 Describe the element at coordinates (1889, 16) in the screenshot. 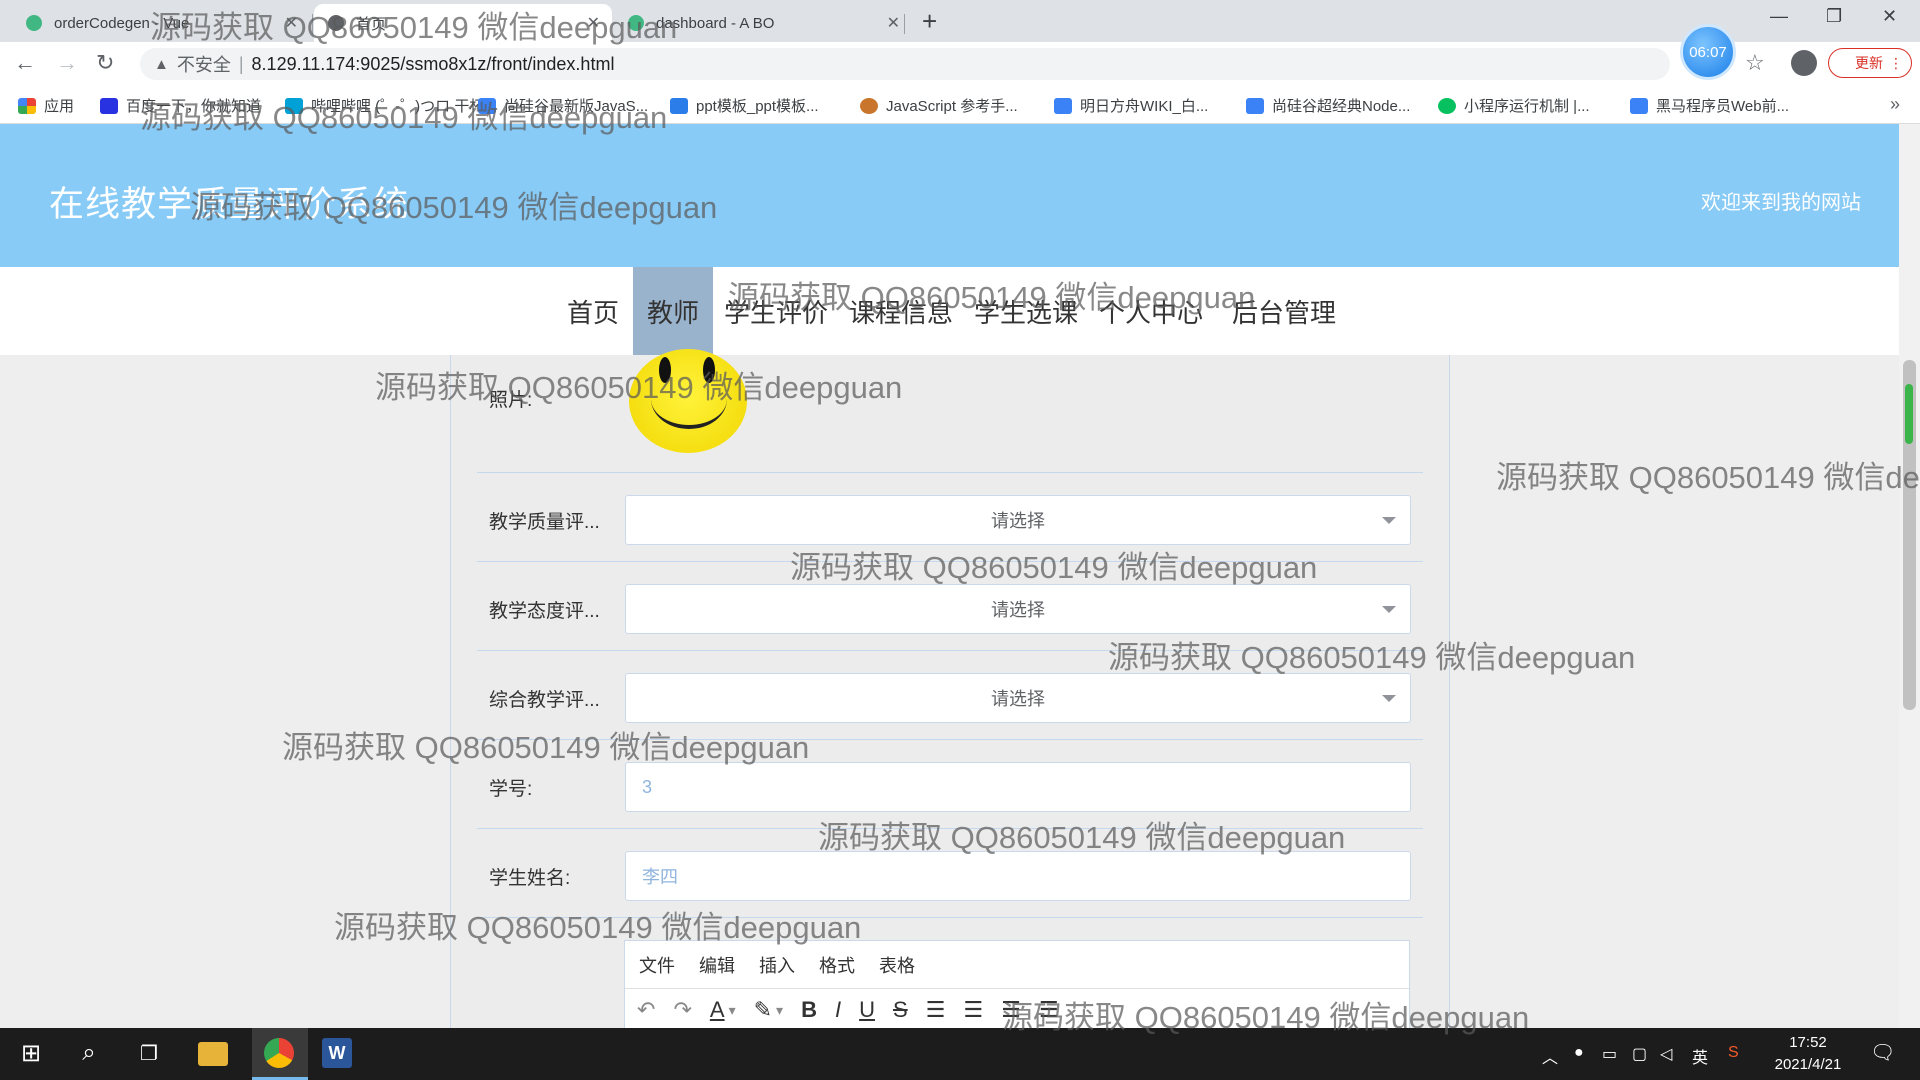

I see `close-window-icon: ✕` at that location.